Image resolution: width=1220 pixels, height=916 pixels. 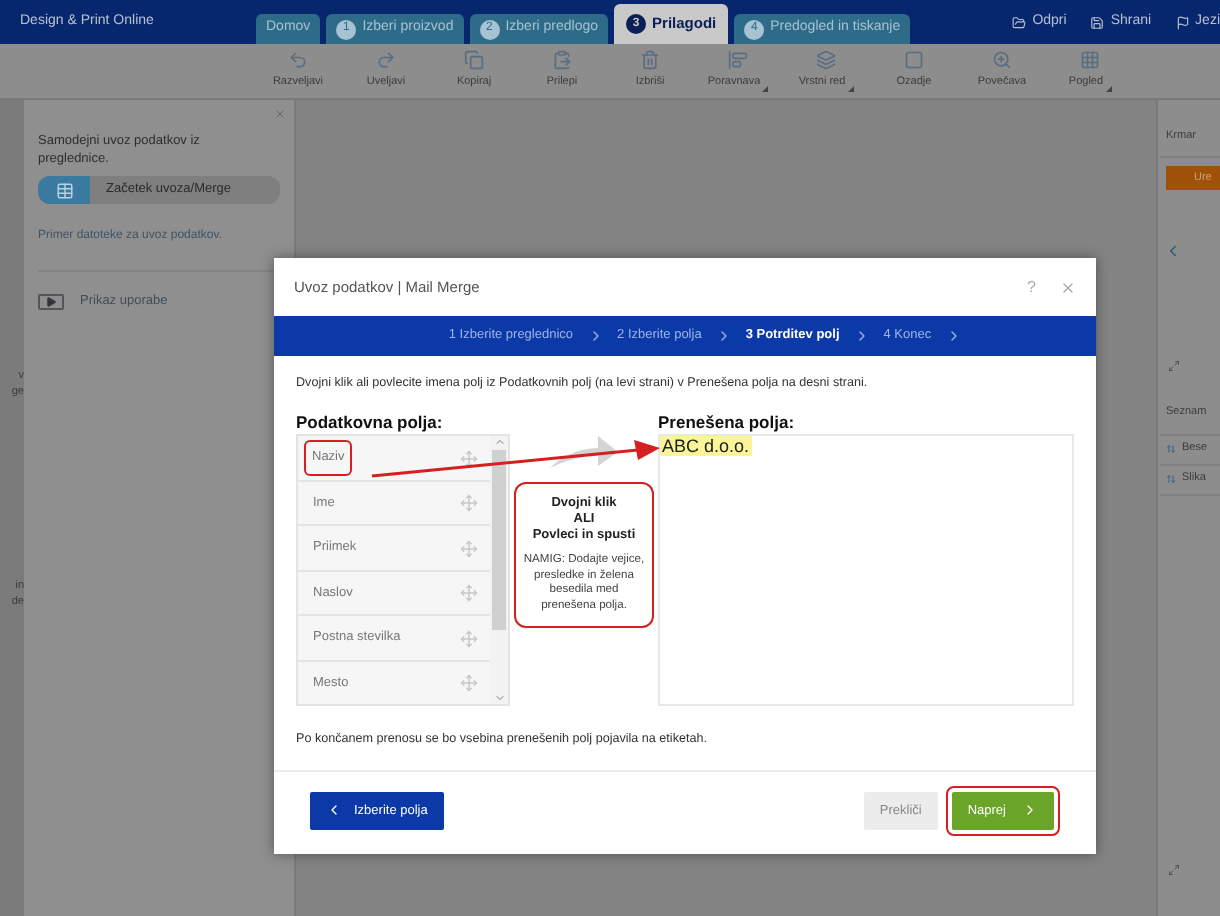 I want to click on undo-icon, so click(x=298, y=60).